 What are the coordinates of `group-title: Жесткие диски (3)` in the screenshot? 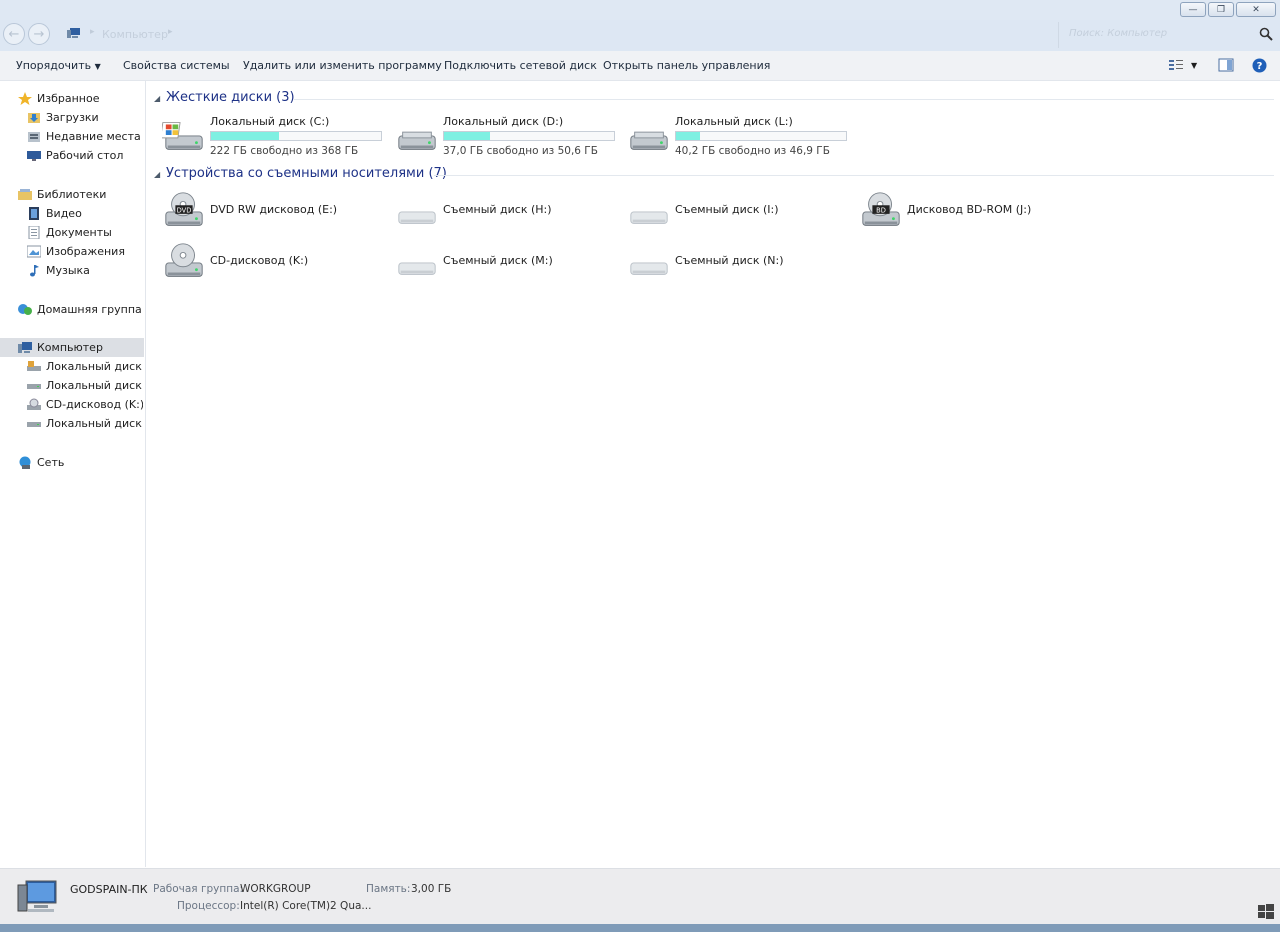 It's located at (230, 97).